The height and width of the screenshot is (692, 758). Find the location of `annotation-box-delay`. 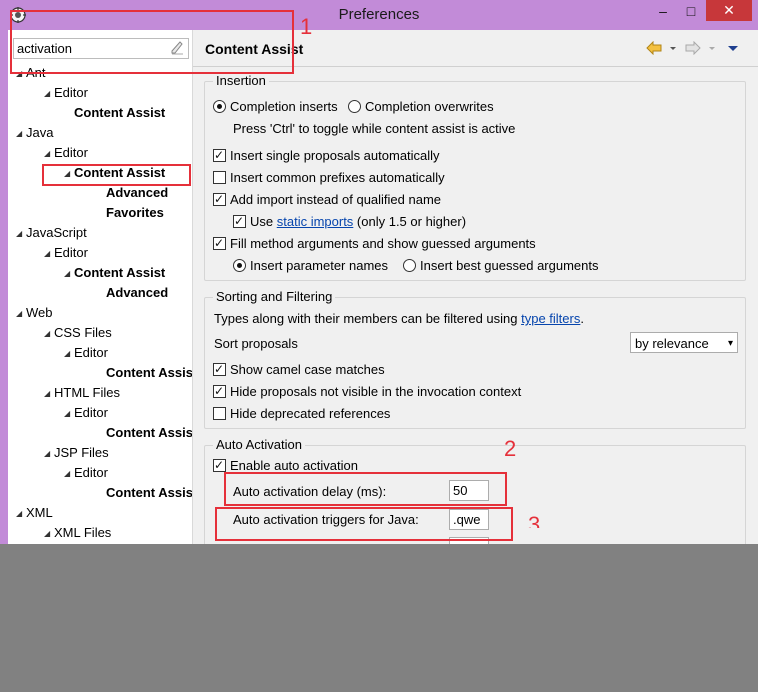

annotation-box-delay is located at coordinates (365, 489).